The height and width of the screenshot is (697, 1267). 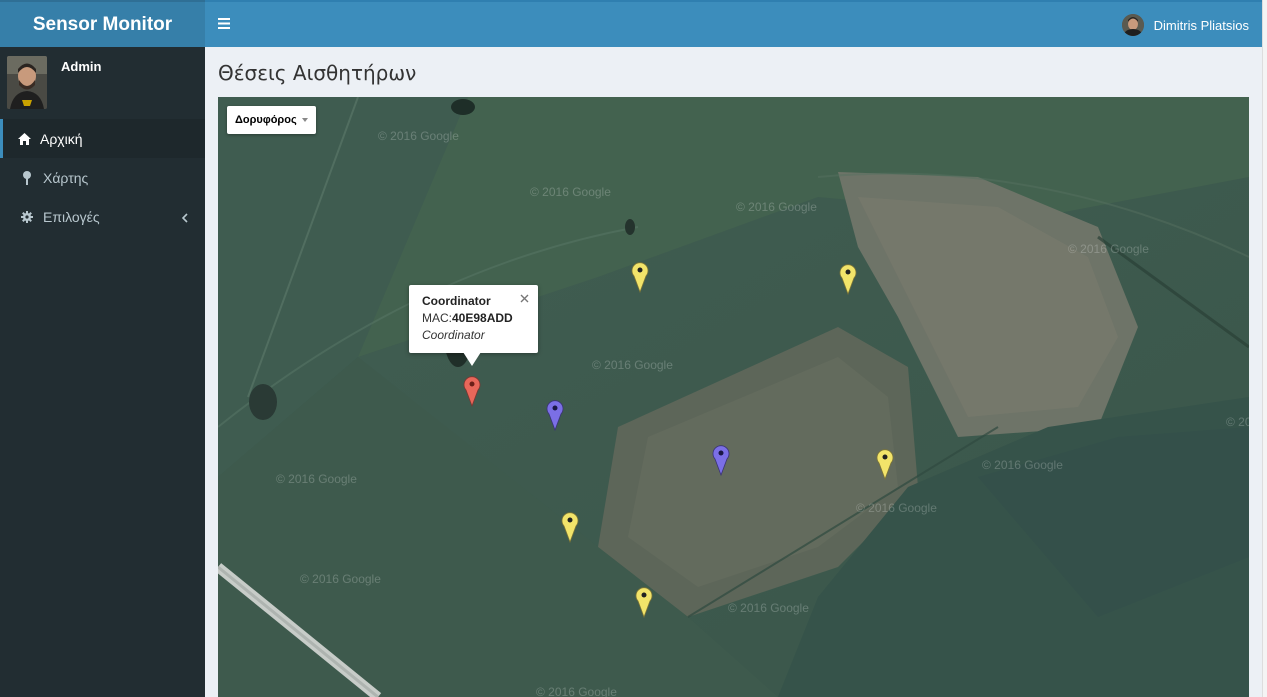 What do you see at coordinates (453, 335) in the screenshot?
I see `info-window-type: Coordinator` at bounding box center [453, 335].